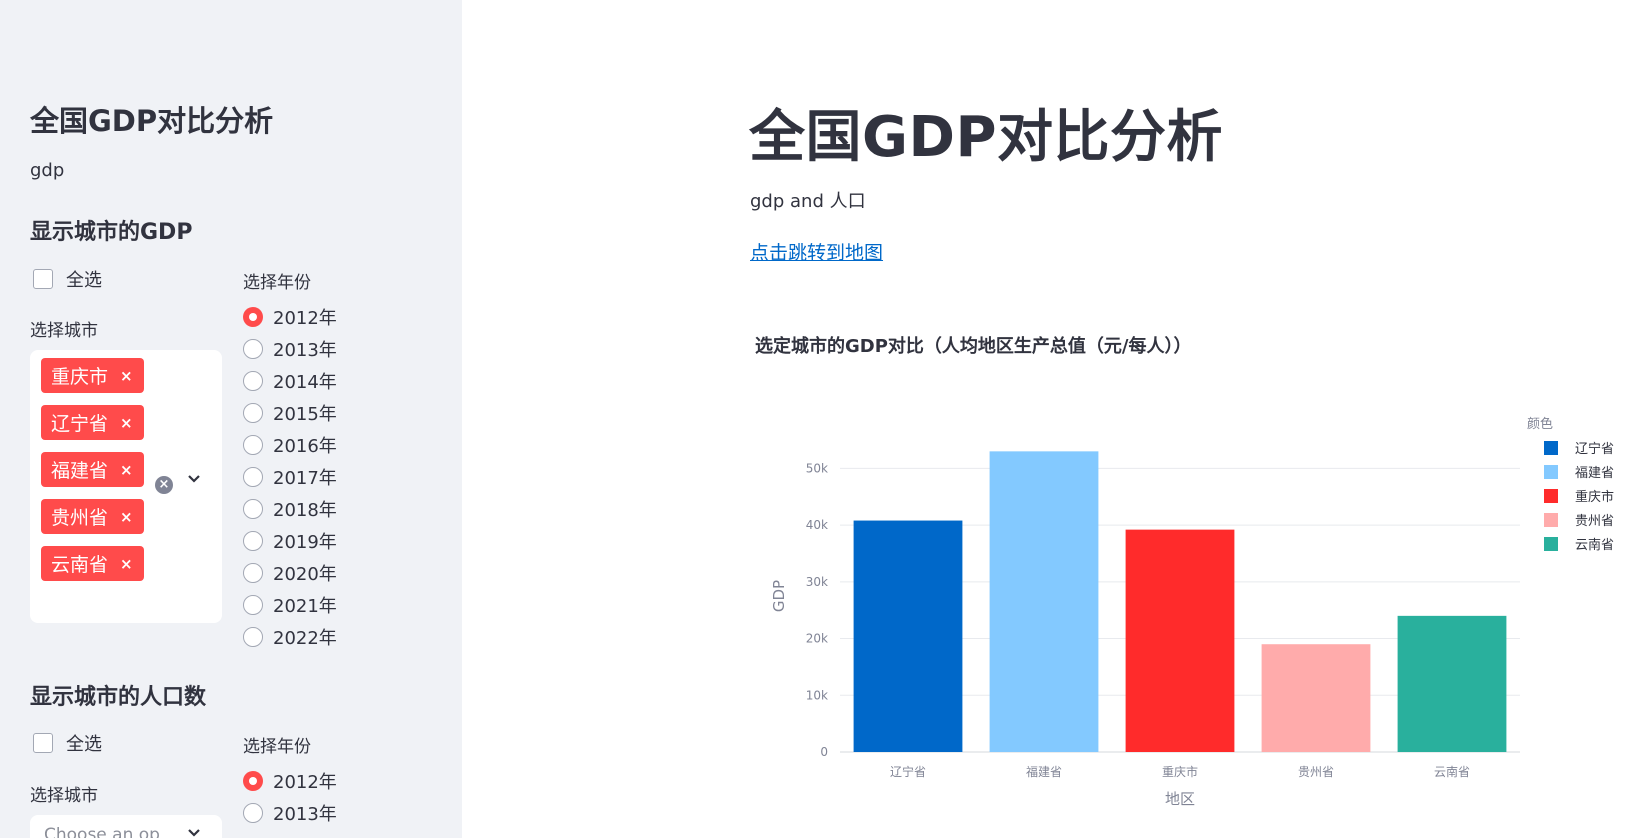 The width and height of the screenshot is (1652, 838). I want to click on tag-label: 贵州省, so click(80, 518).